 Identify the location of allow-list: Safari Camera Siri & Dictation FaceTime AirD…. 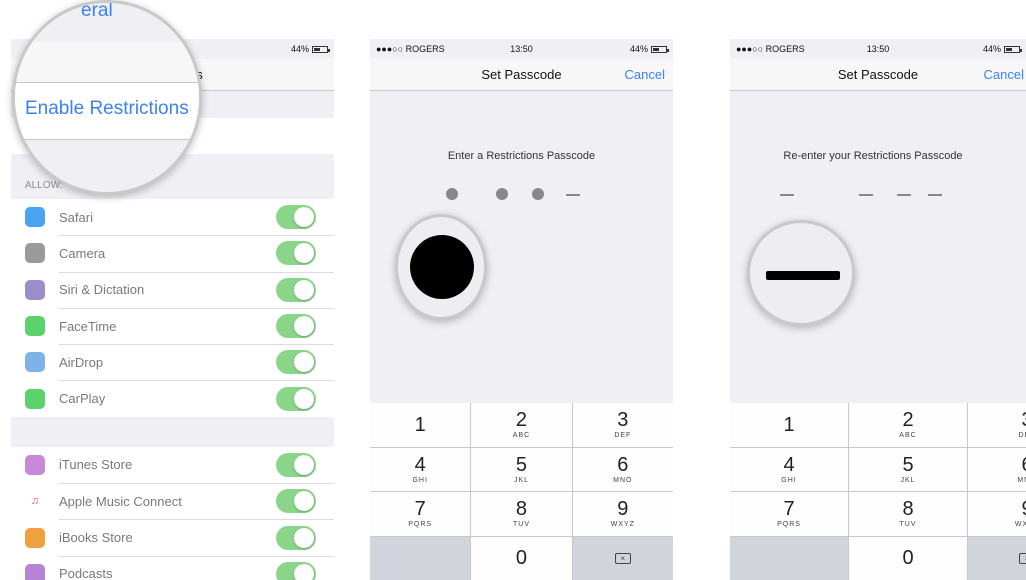
(172, 308).